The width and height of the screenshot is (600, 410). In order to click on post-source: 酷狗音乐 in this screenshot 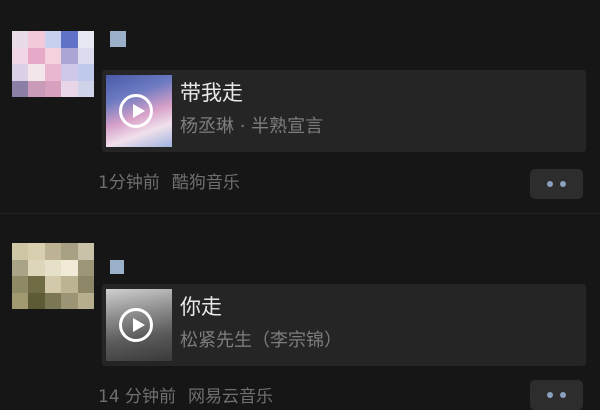, I will do `click(206, 183)`.